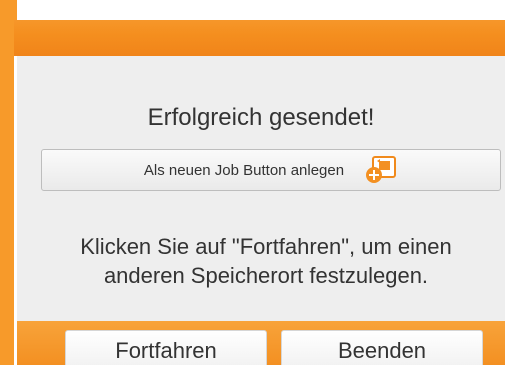  I want to click on dialog-footer: Fortfahren Beenden, so click(261, 343).